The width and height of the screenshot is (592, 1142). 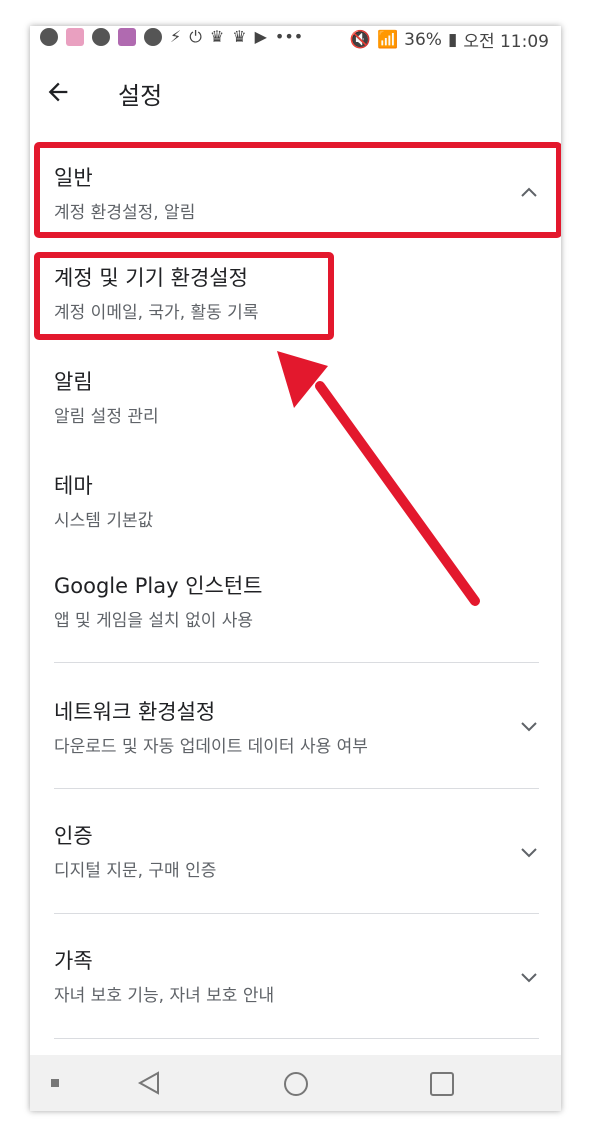 I want to click on settings-item-theme: 테마 시스템 기본값, so click(x=295, y=510).